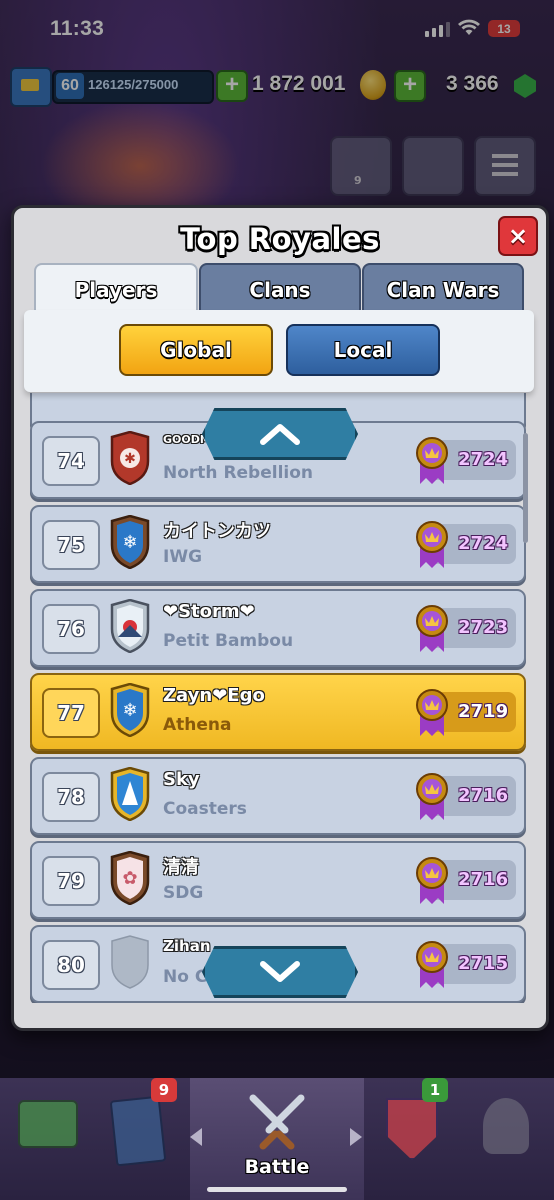 This screenshot has width=554, height=1200. What do you see at coordinates (277, 1122) in the screenshot?
I see `crossed-swords-icon` at bounding box center [277, 1122].